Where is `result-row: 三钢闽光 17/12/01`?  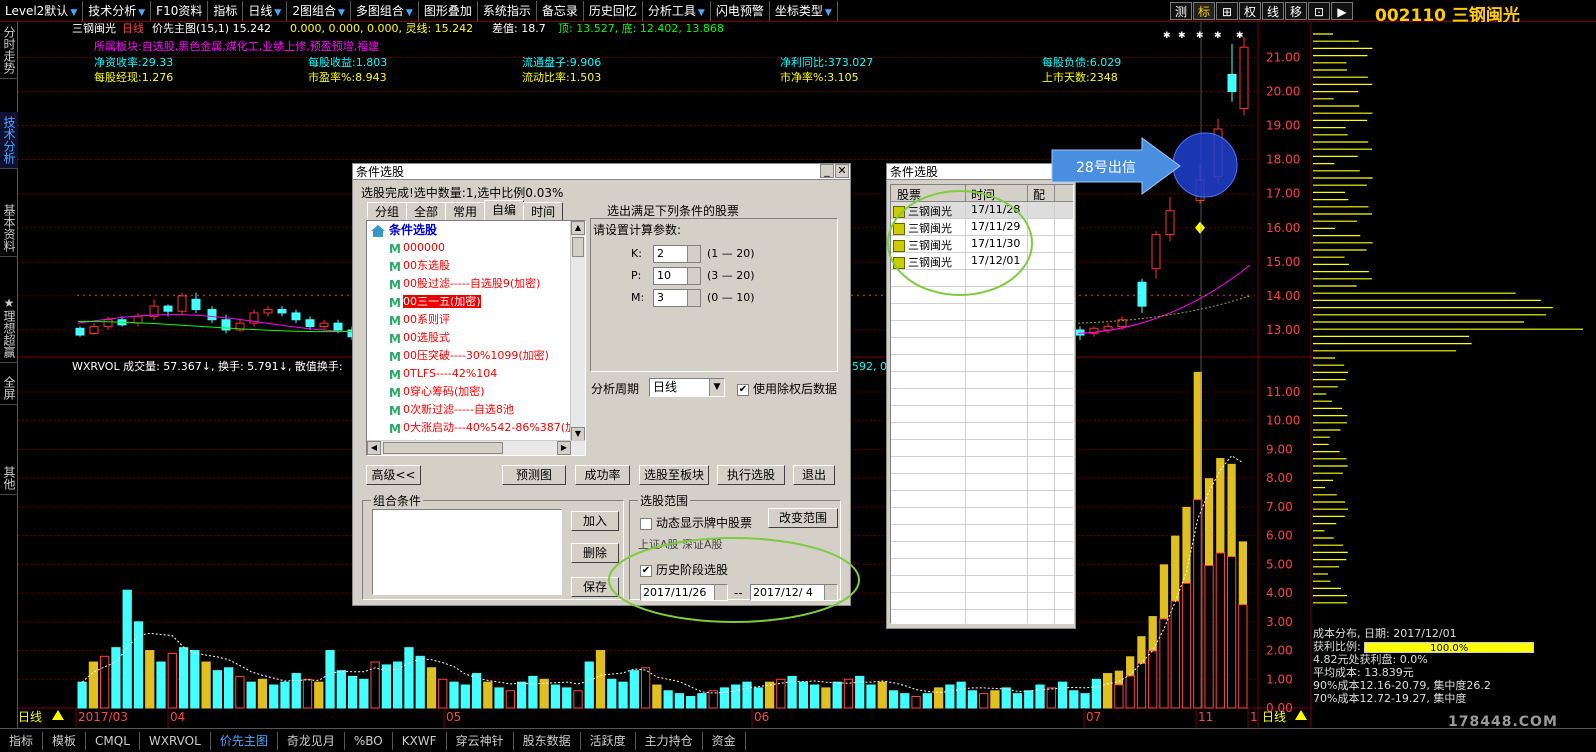
result-row: 三钢闽光 17/12/01 is located at coordinates (982, 261).